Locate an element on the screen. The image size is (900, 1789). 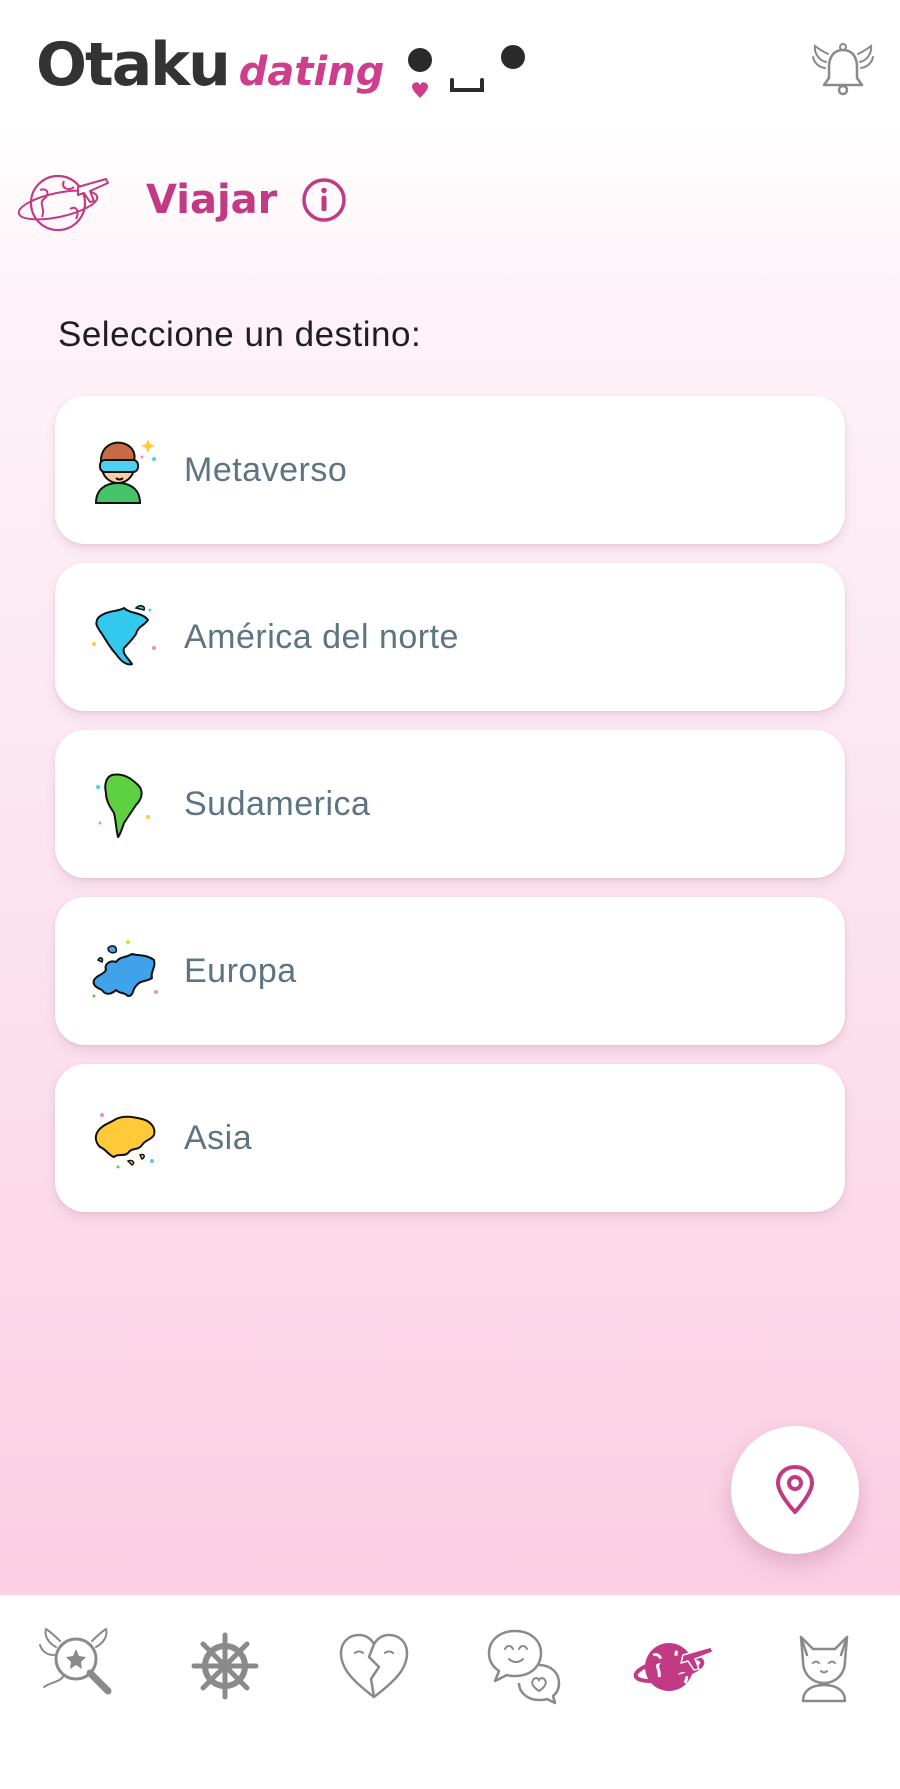
north-america-map-icon is located at coordinates (124, 635).